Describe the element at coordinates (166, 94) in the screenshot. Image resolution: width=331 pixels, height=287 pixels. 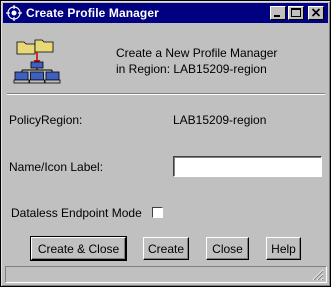
I see `header-divider` at that location.